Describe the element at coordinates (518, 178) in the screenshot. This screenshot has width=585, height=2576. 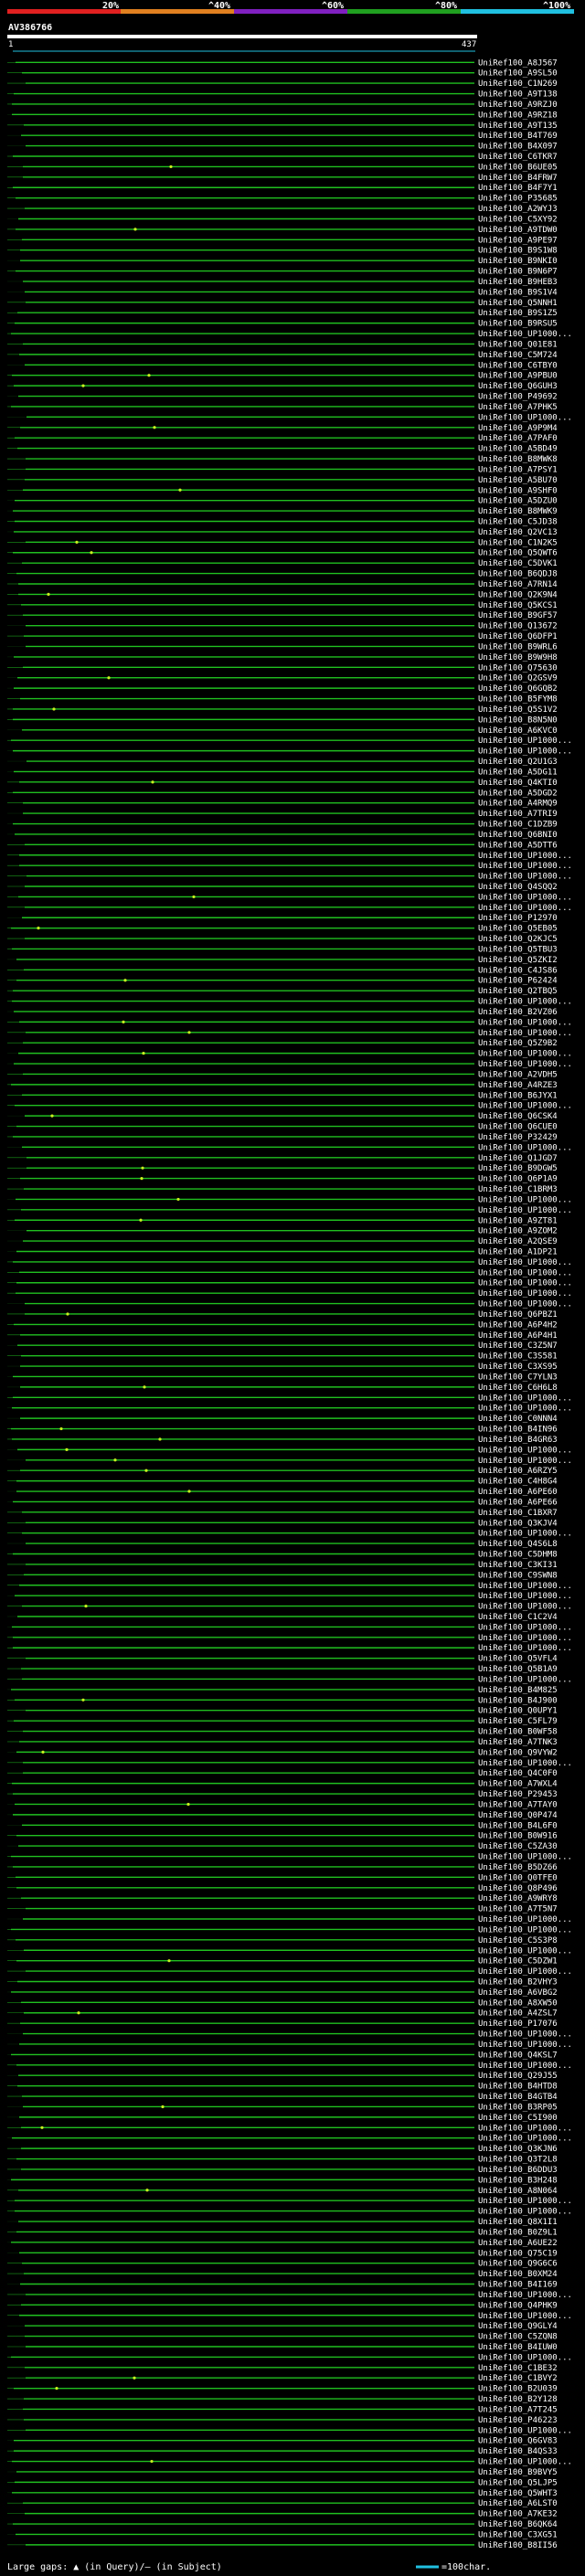
I see `subject-label: UniRef100_B4FRW7` at that location.